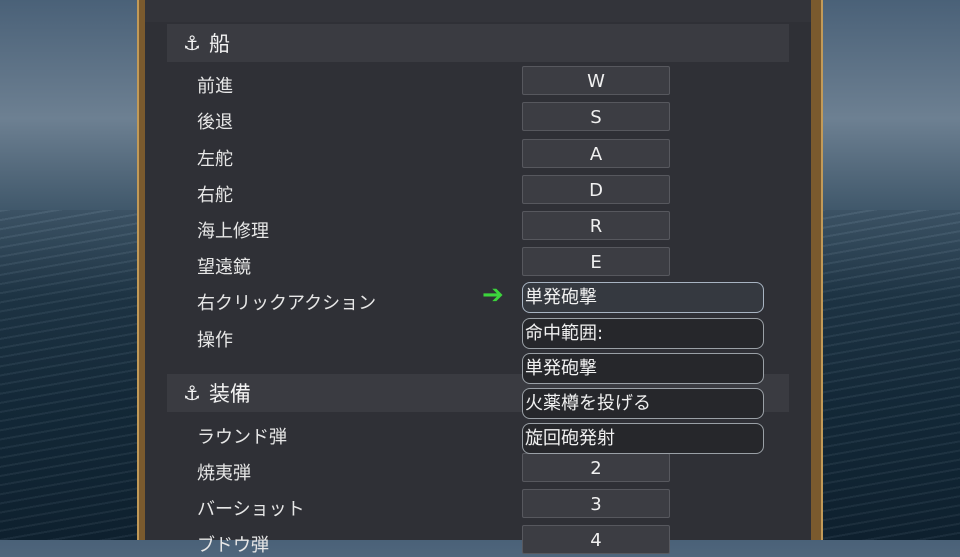  Describe the element at coordinates (215, 122) in the screenshot. I see `row-label-reverse: 後退` at that location.